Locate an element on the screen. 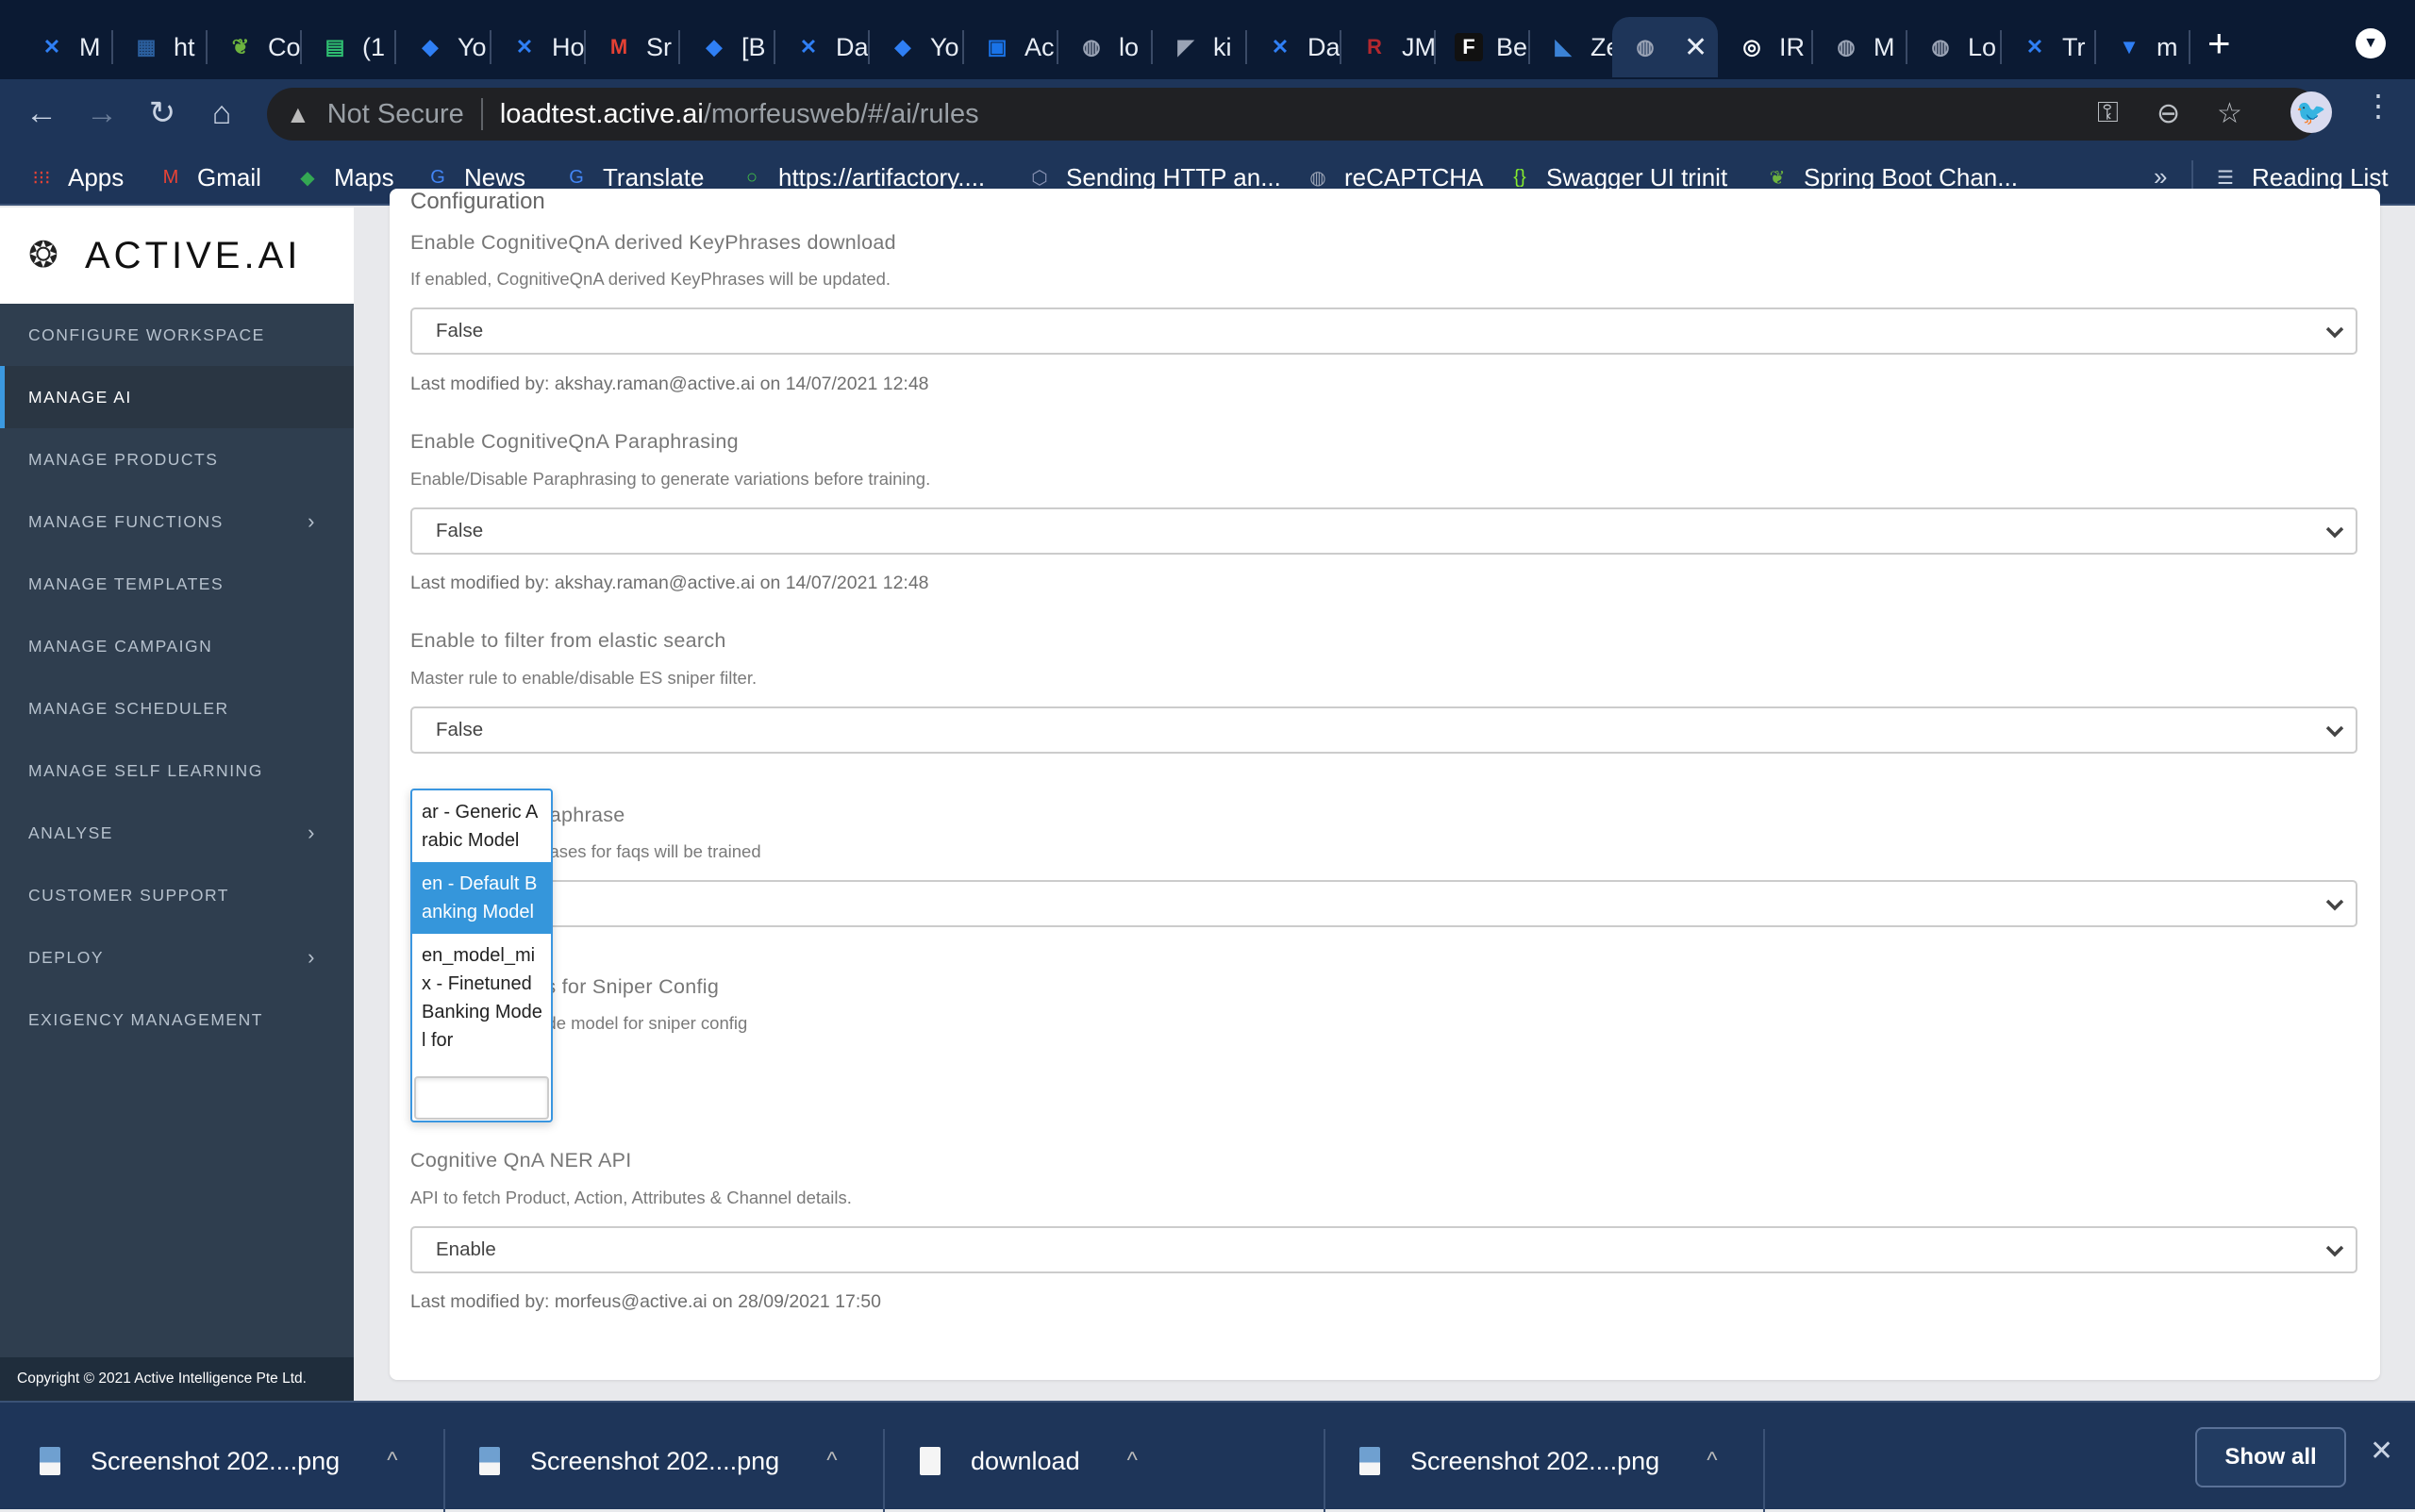  close-downloads-icon: ✕ is located at coordinates (2382, 1451).